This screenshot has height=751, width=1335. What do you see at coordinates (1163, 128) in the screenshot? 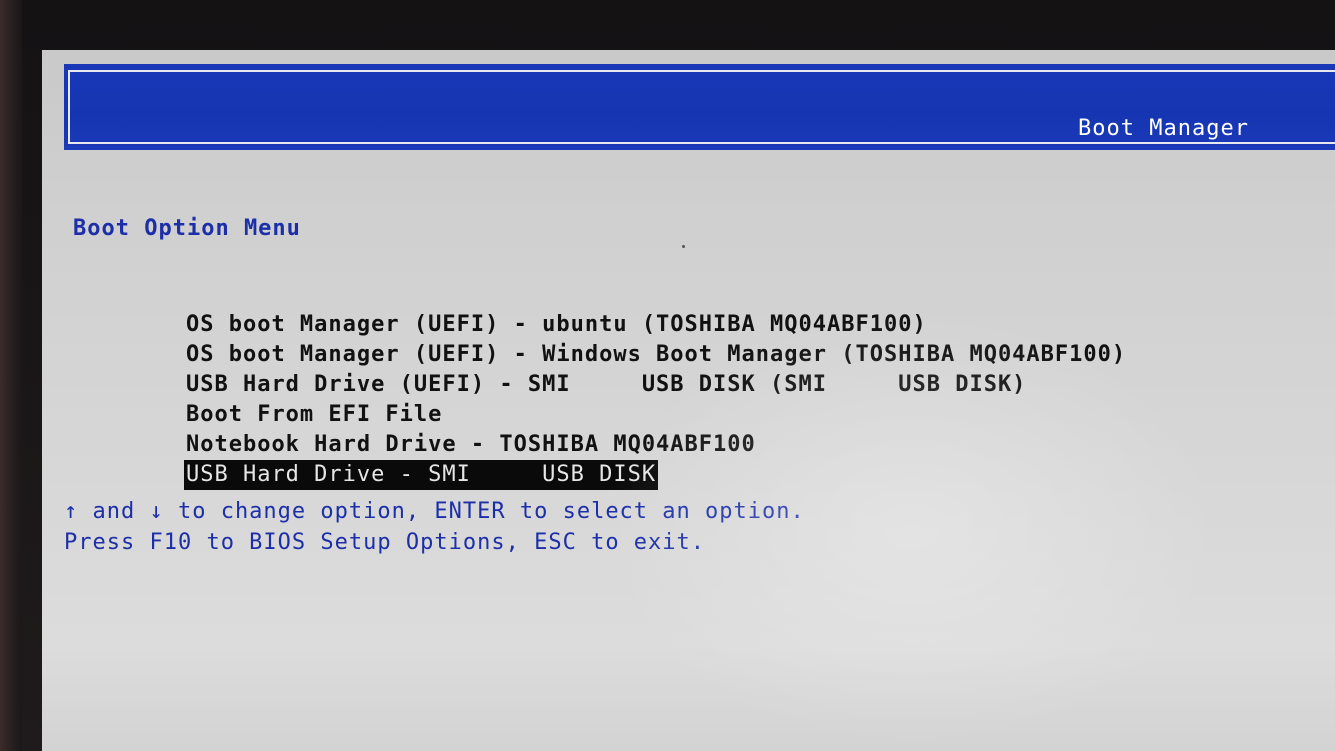
I see `window-title: Boot Manager` at bounding box center [1163, 128].